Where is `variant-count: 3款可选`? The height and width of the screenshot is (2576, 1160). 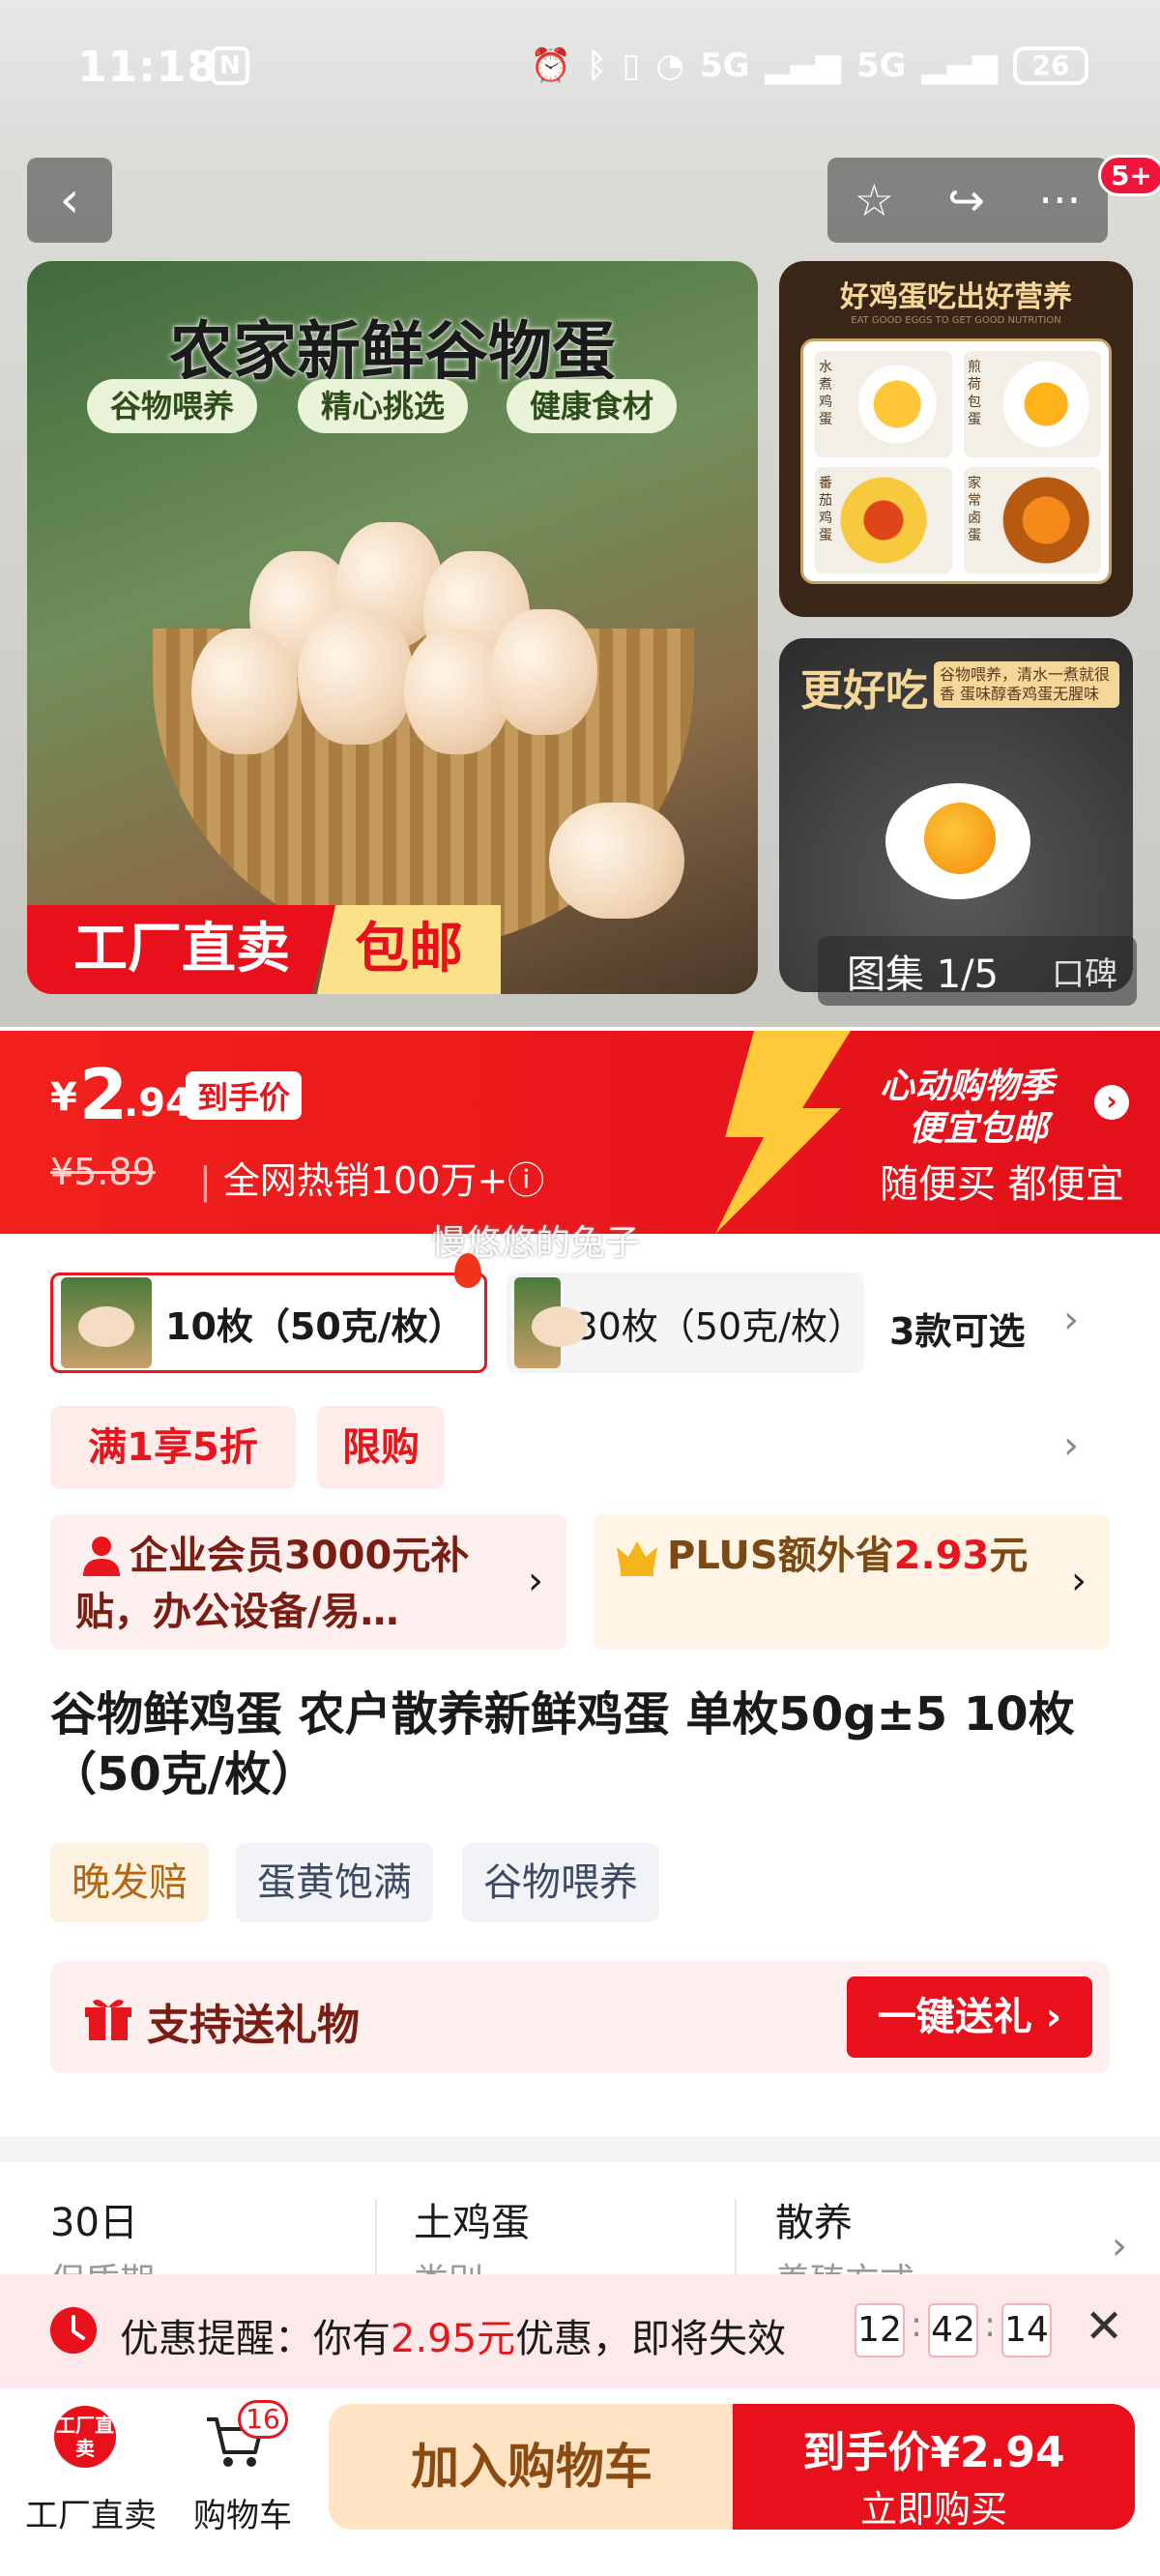
variant-count: 3款可选 is located at coordinates (957, 1328).